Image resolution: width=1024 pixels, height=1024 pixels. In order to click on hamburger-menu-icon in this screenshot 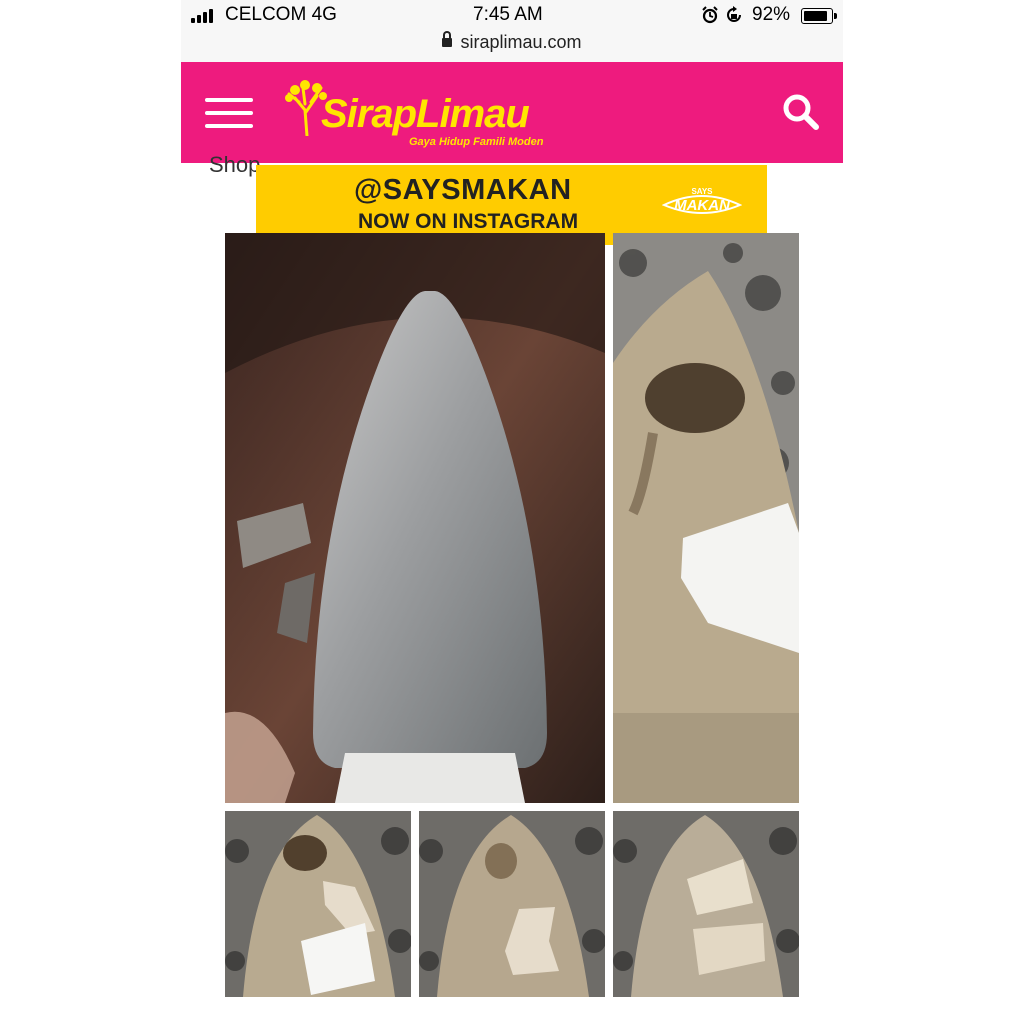, I will do `click(229, 113)`.